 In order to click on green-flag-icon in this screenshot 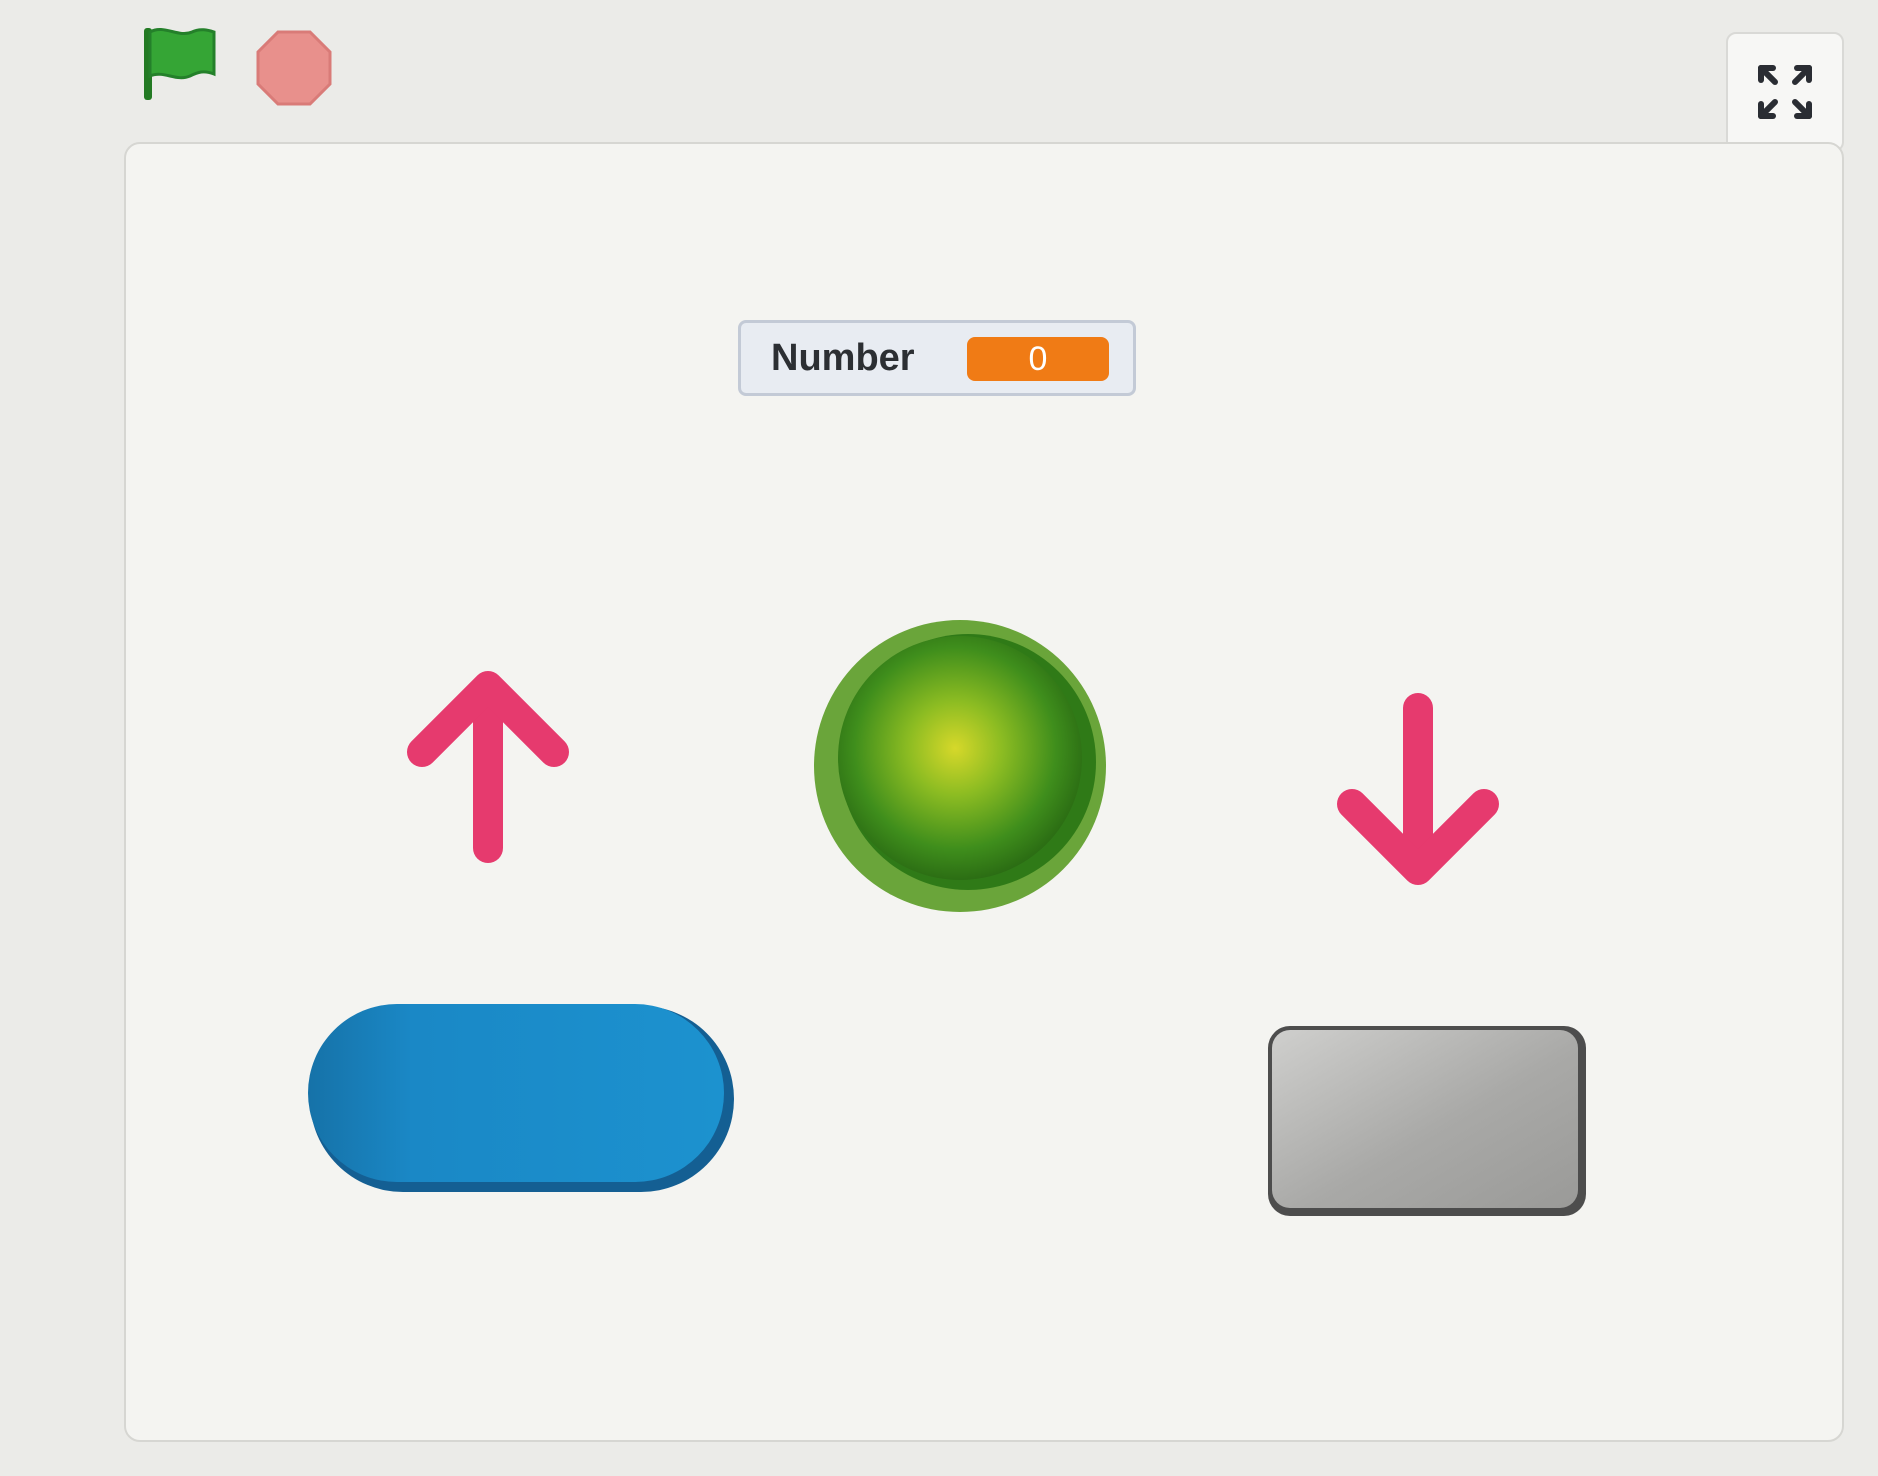, I will do `click(180, 63)`.